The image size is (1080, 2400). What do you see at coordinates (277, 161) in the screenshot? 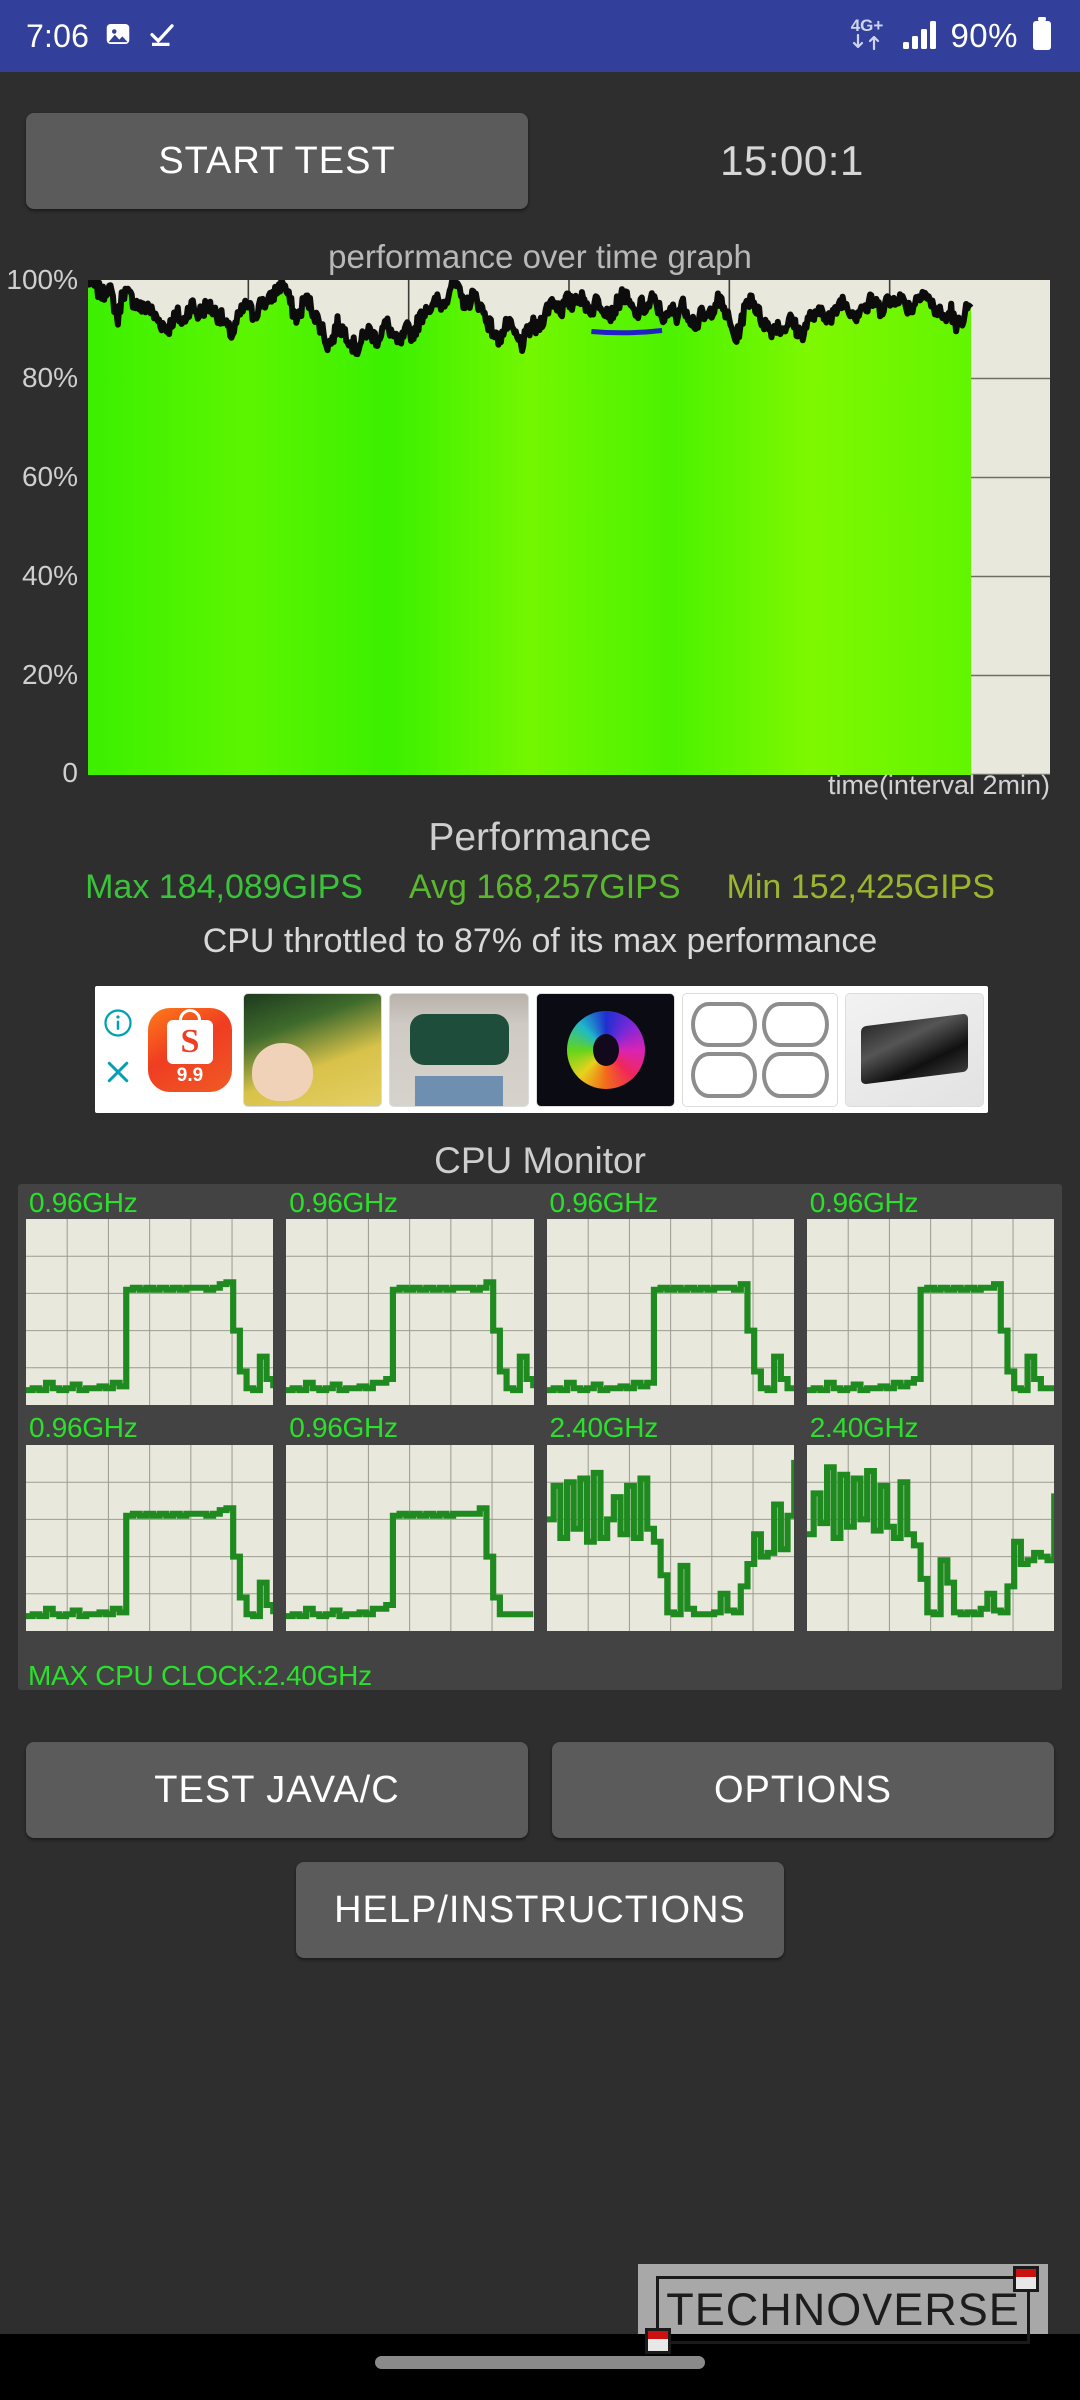
I see `start-test-button: START TEST` at bounding box center [277, 161].